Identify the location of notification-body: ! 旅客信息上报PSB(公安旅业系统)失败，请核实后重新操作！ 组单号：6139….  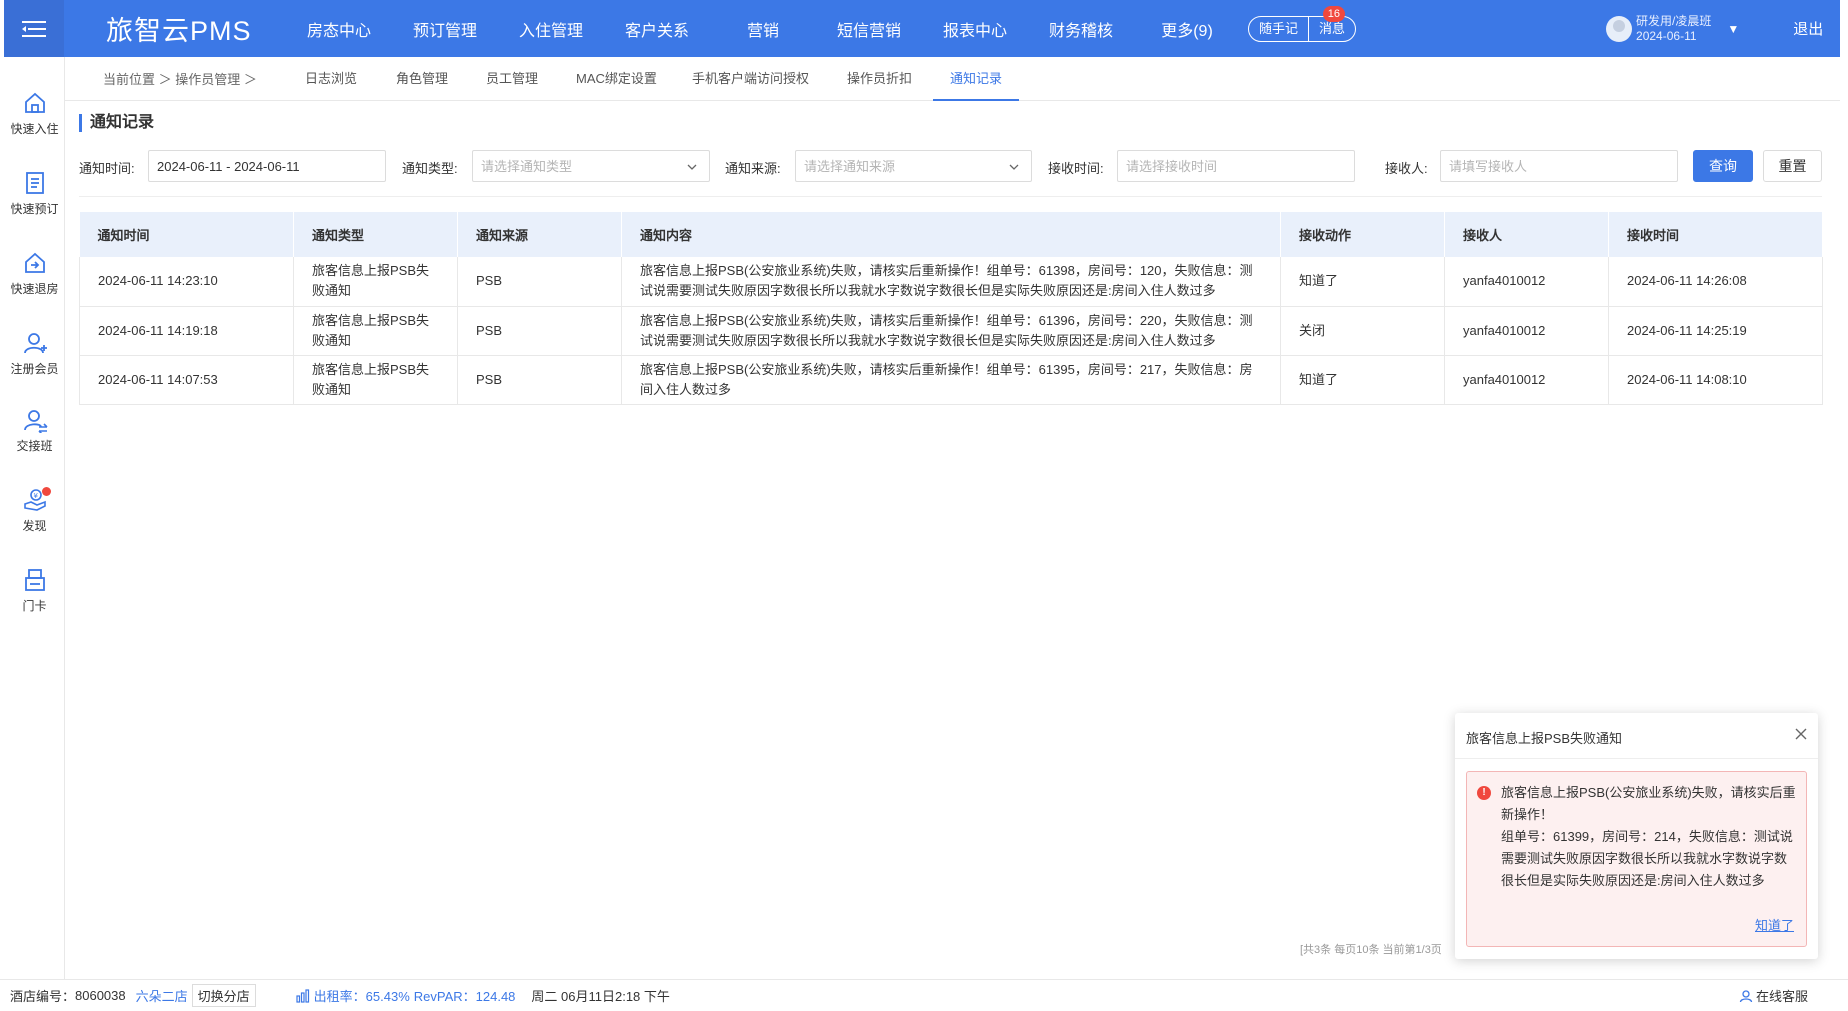
(1636, 859).